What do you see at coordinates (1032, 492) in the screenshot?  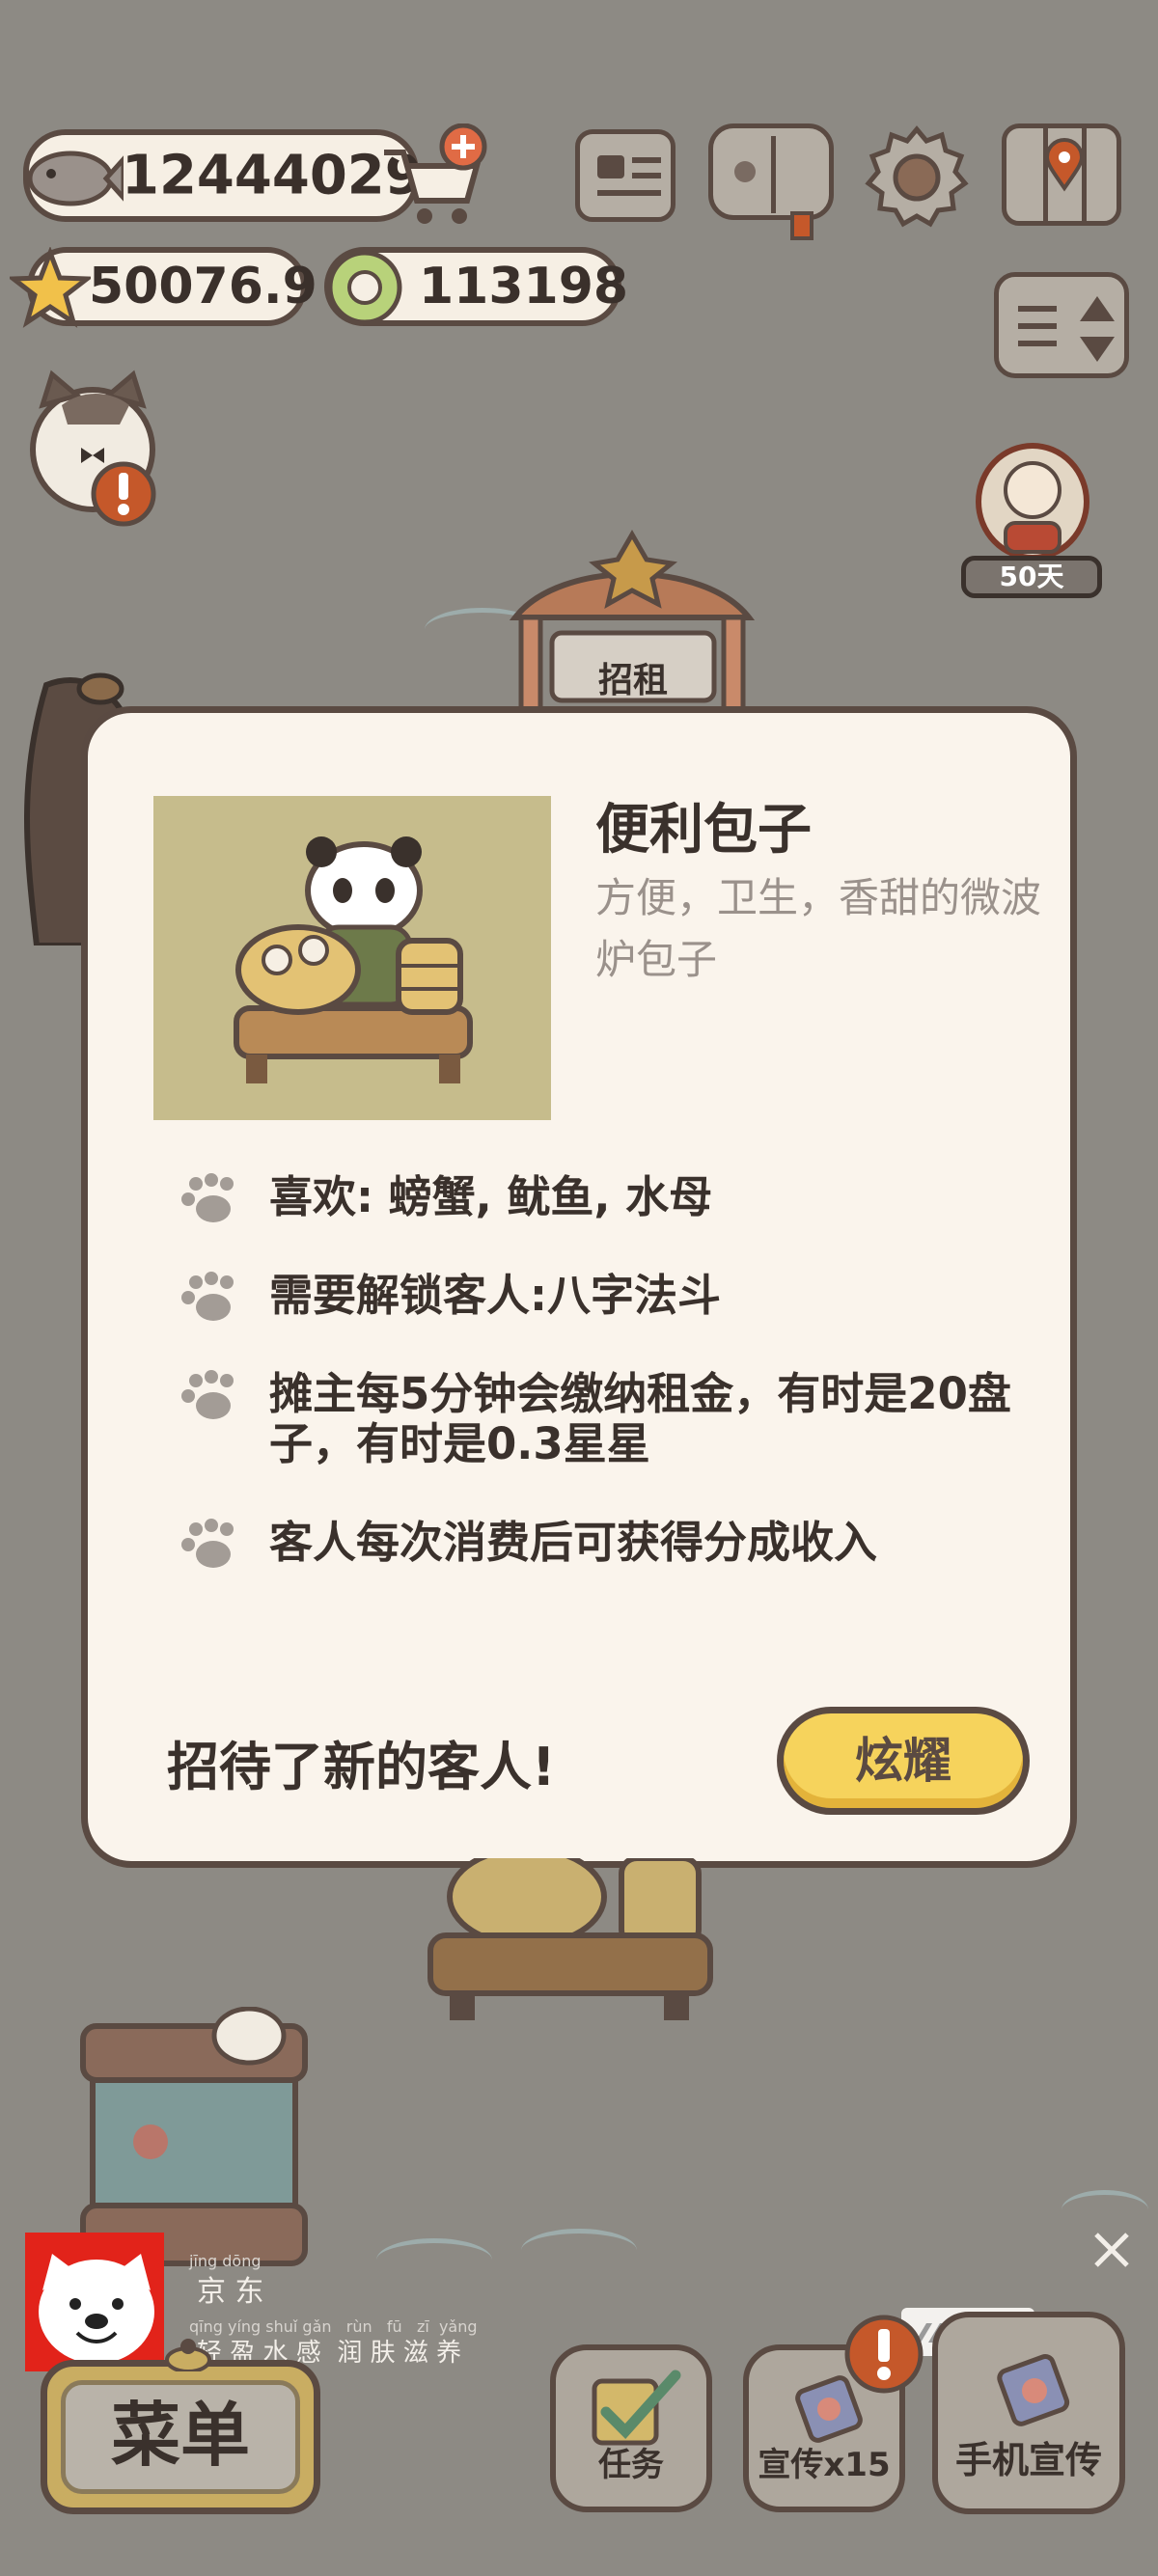 I see `visitor-character` at bounding box center [1032, 492].